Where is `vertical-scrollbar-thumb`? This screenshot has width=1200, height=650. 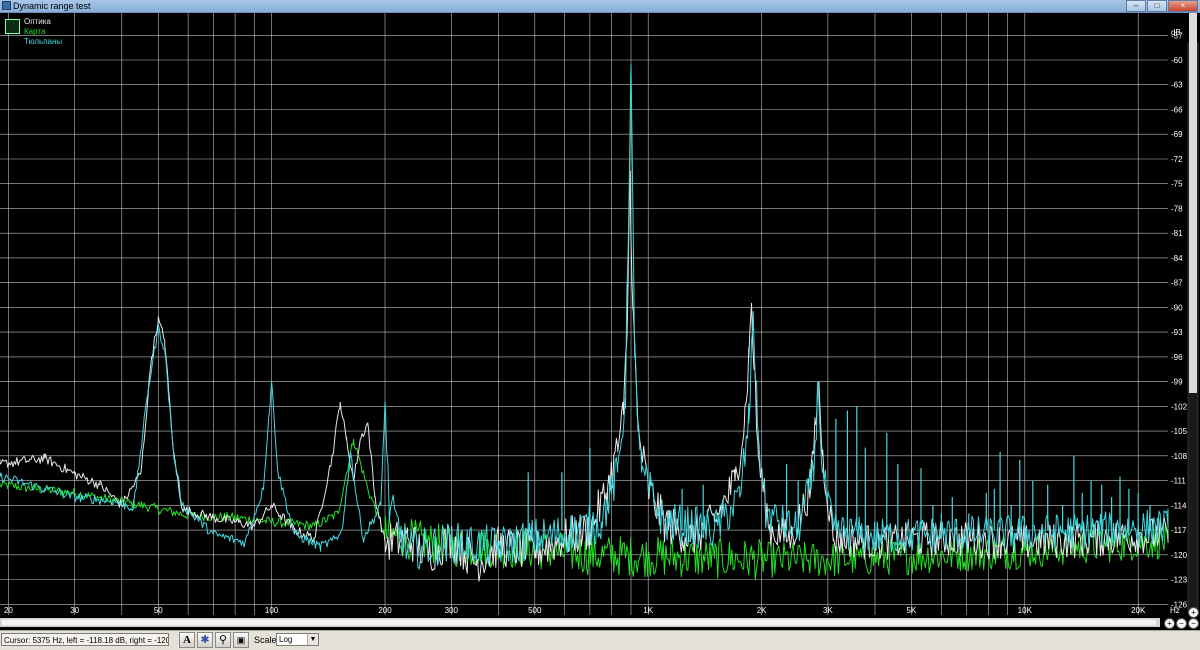
vertical-scrollbar-thumb is located at coordinates (1193, 203).